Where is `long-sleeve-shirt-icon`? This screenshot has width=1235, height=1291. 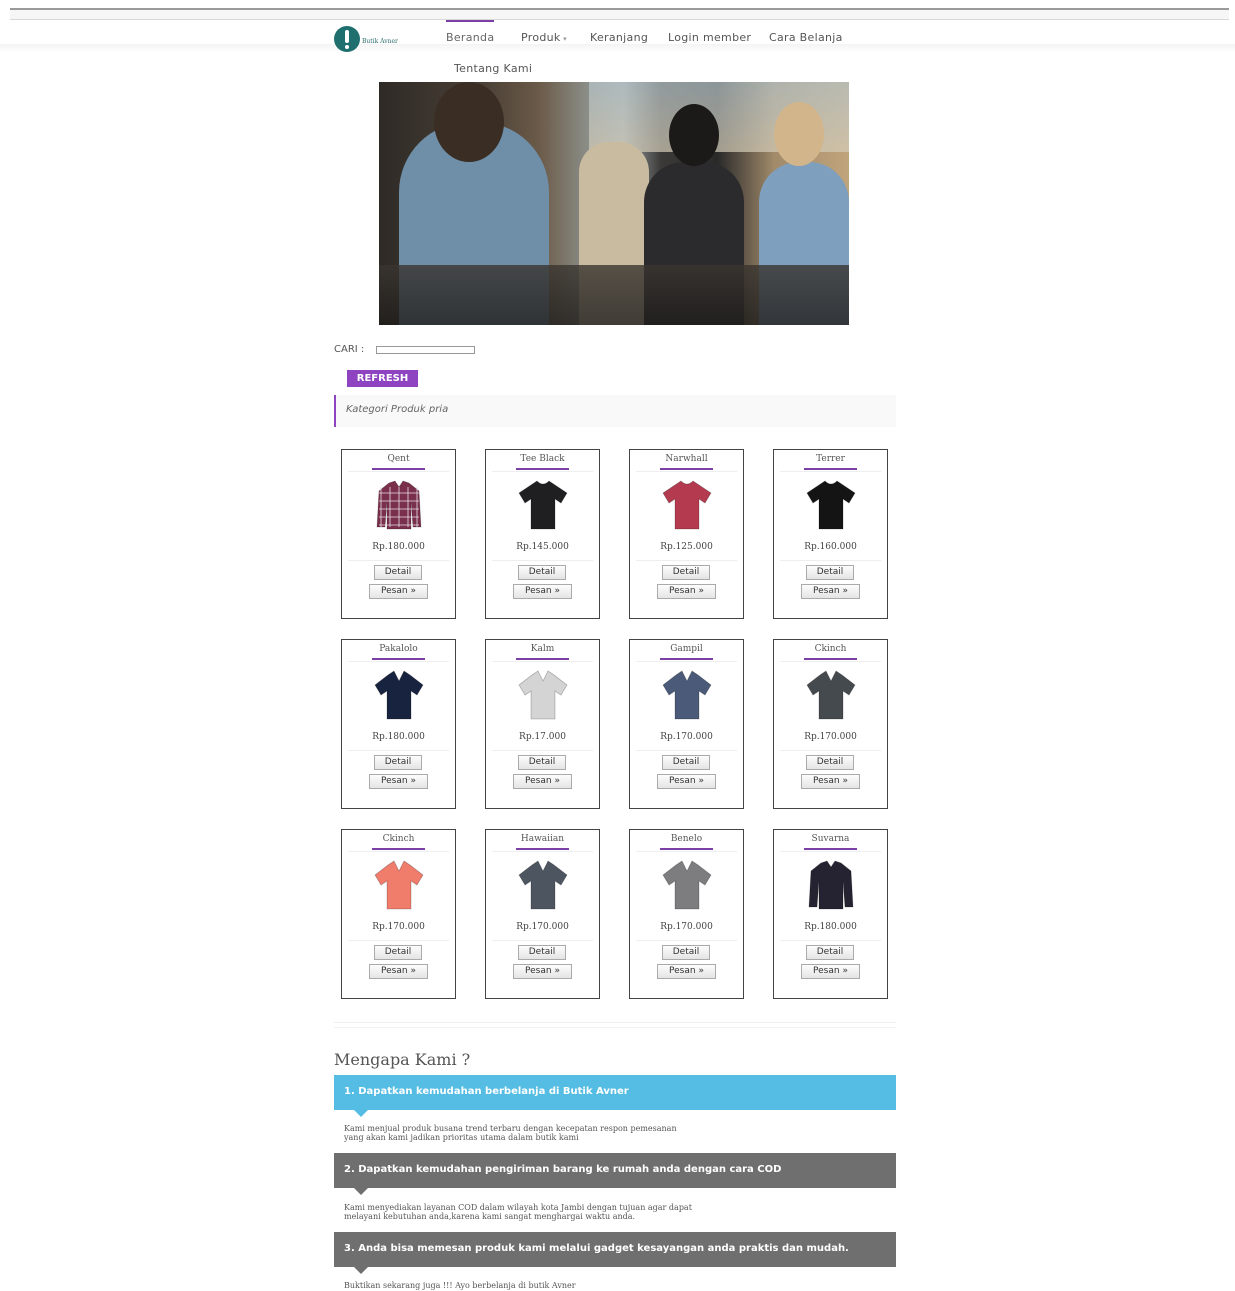
long-sleeve-shirt-icon is located at coordinates (831, 885).